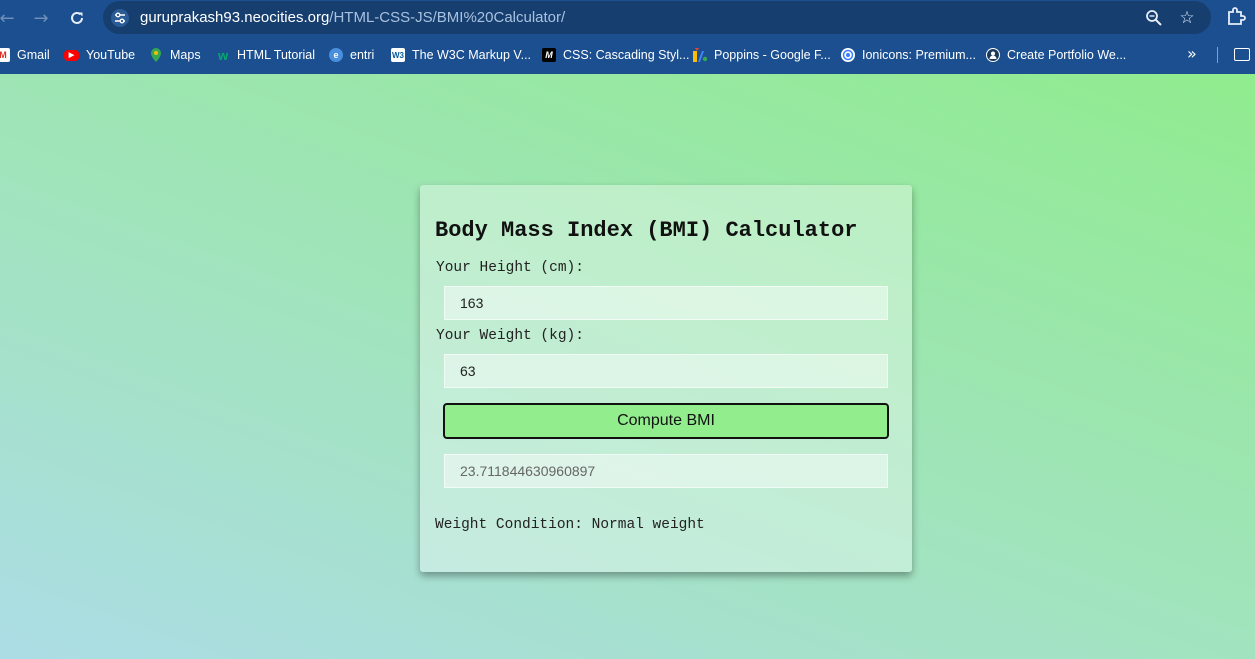  What do you see at coordinates (235, 17) in the screenshot?
I see `url-host: guruprakash93.neocities.org` at bounding box center [235, 17].